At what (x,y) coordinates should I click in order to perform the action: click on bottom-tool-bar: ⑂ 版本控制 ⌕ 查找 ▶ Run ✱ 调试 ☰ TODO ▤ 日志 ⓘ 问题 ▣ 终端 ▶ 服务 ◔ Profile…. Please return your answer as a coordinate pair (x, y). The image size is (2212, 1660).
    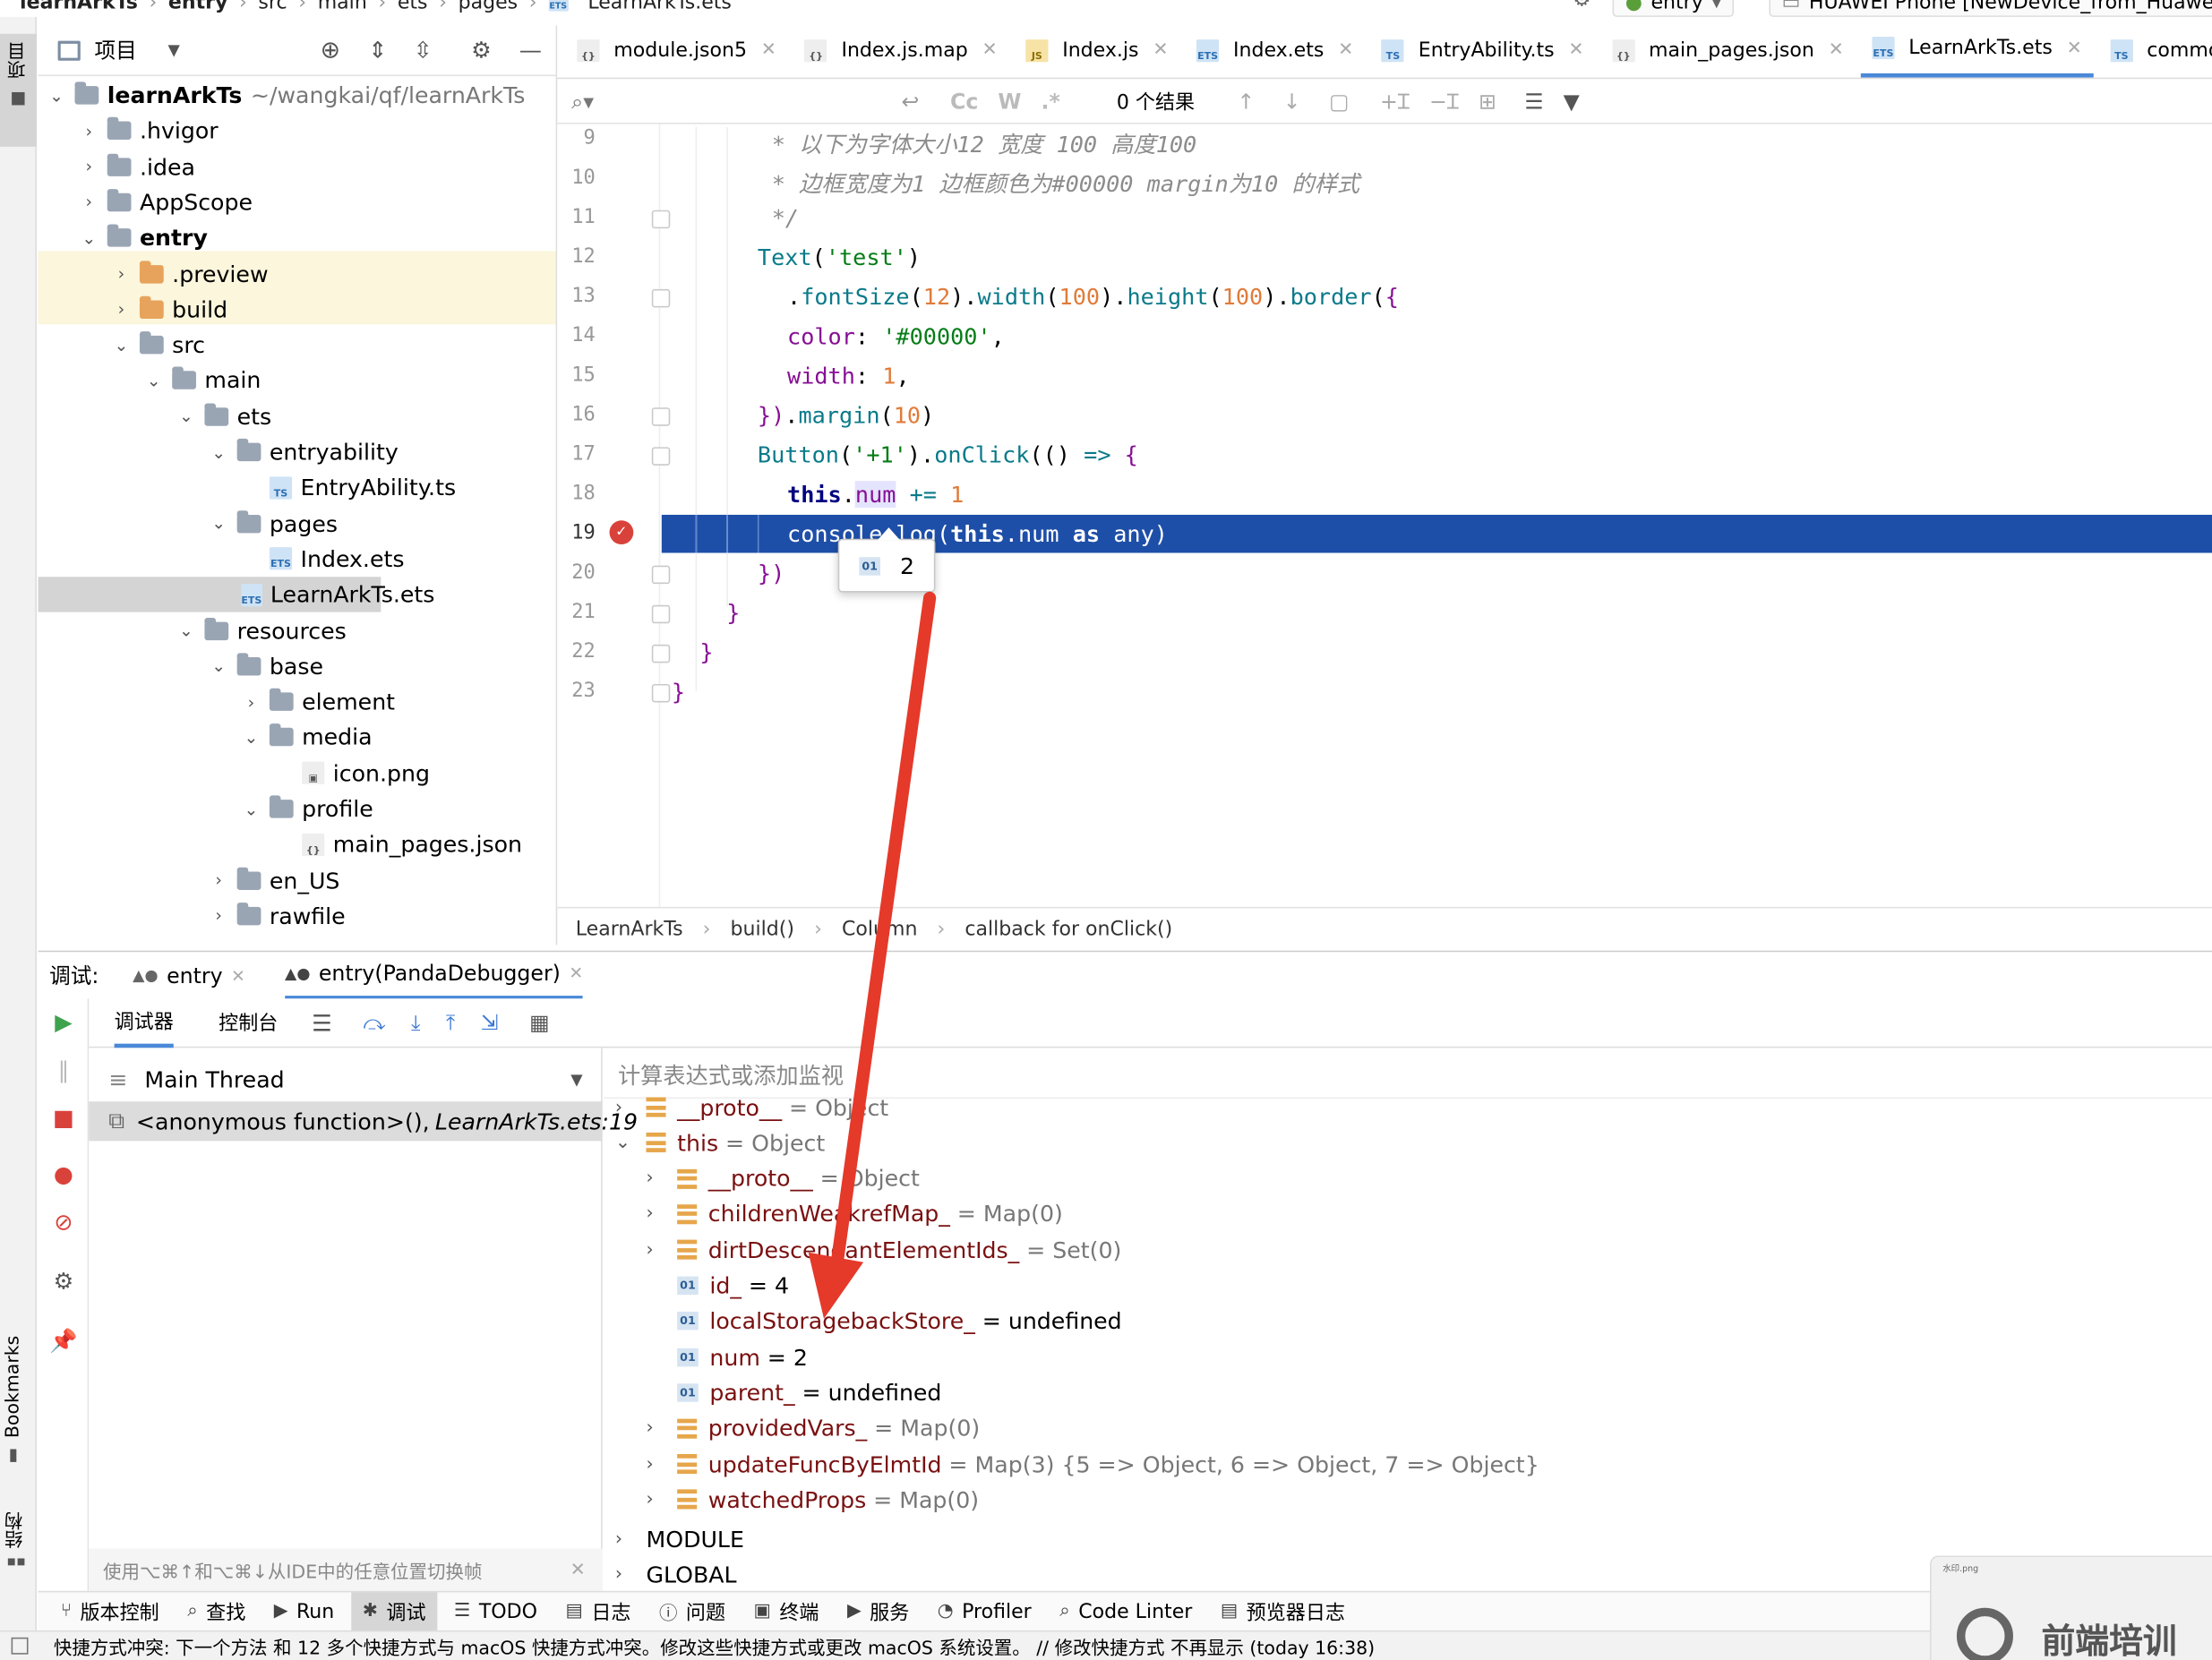
    Looking at the image, I should click on (1125, 1610).